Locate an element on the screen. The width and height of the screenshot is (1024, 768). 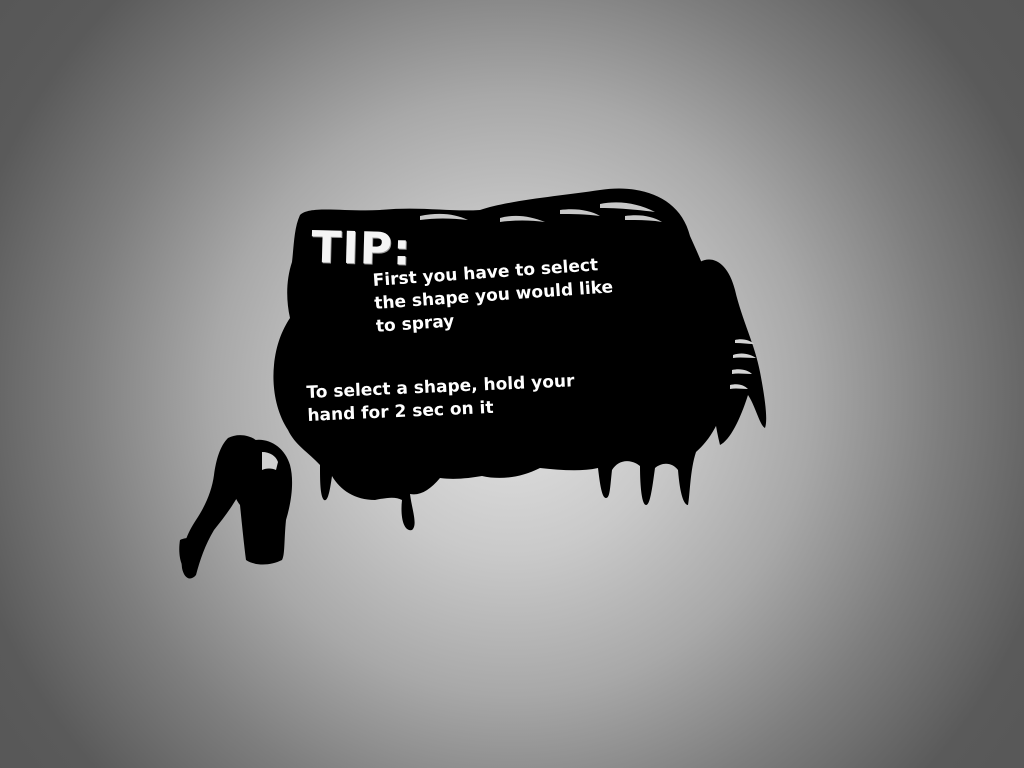
spray-can-hand-icon is located at coordinates (236, 507).